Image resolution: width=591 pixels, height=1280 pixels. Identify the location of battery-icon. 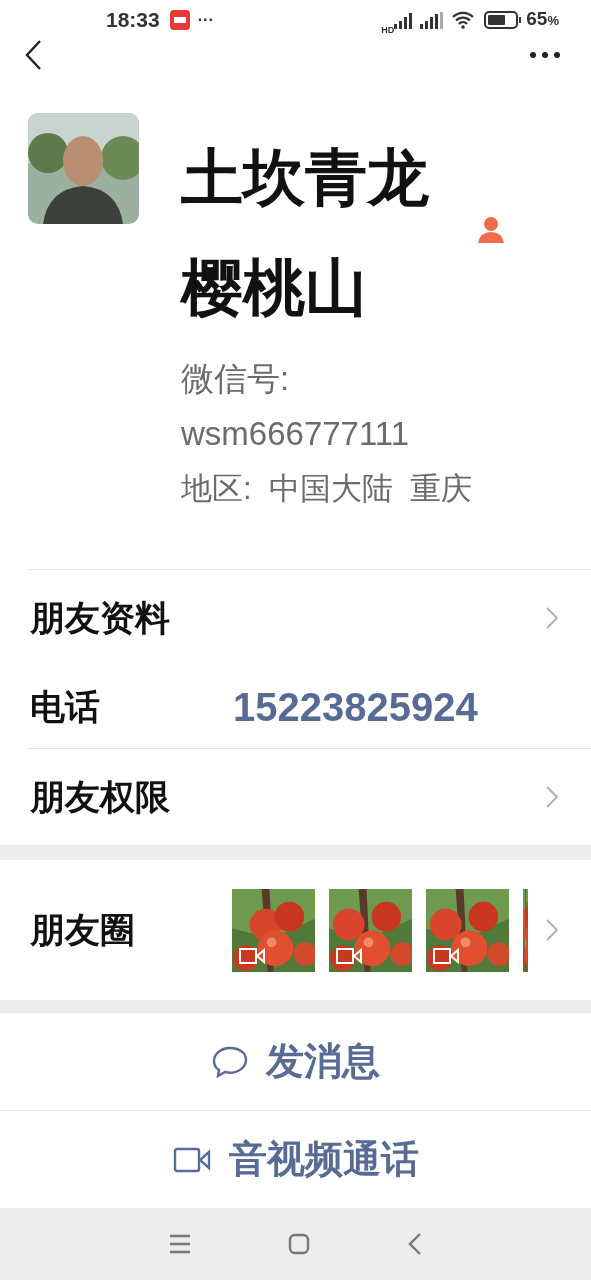
(503, 19).